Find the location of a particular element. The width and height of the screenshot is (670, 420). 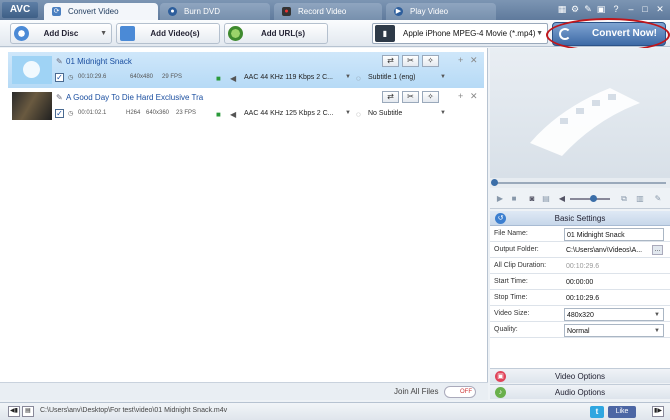

facebook-like-button: Like is located at coordinates (622, 412).